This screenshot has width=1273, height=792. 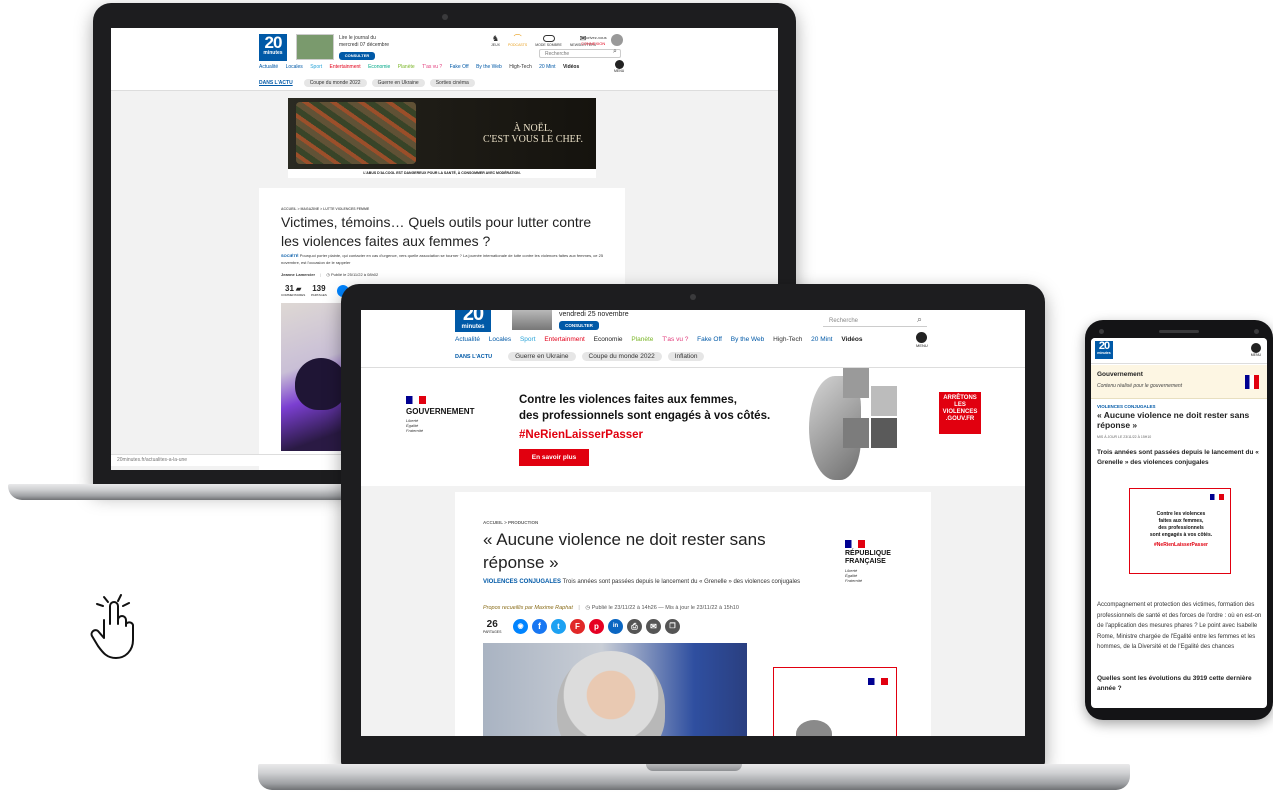 What do you see at coordinates (268, 67) in the screenshot?
I see `back-nav-actualite: Actualité` at bounding box center [268, 67].